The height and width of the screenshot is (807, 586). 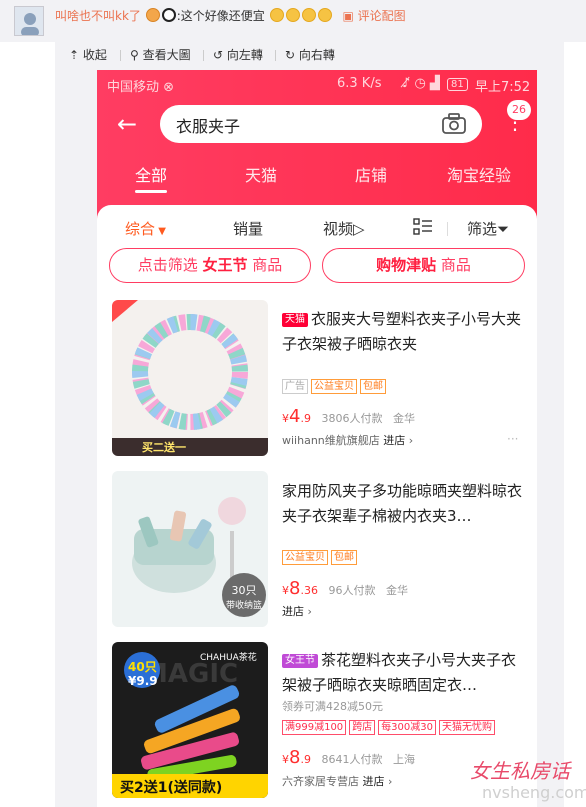 I want to click on chevron-right-icon: ›, so click(x=409, y=440).